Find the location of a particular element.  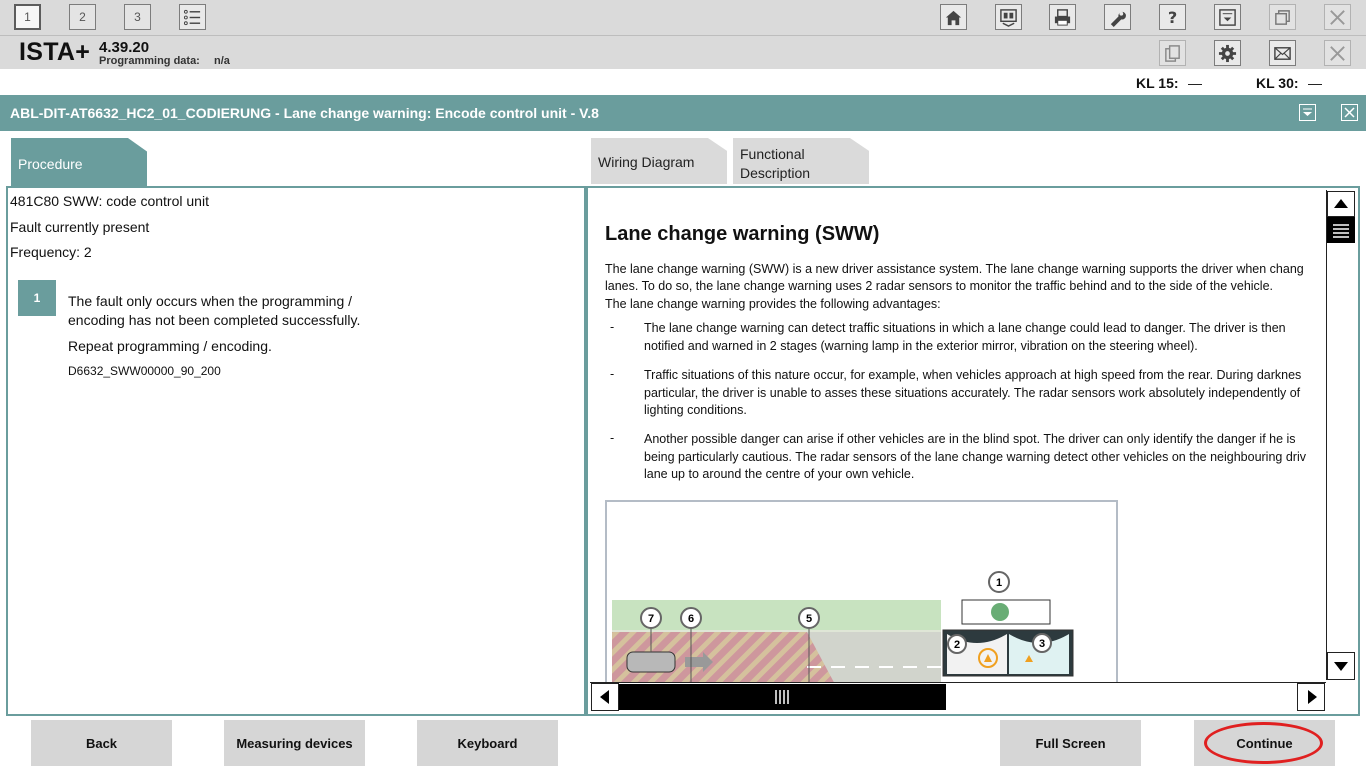

measuring-devices-button: Measuring devices is located at coordinates (294, 743).